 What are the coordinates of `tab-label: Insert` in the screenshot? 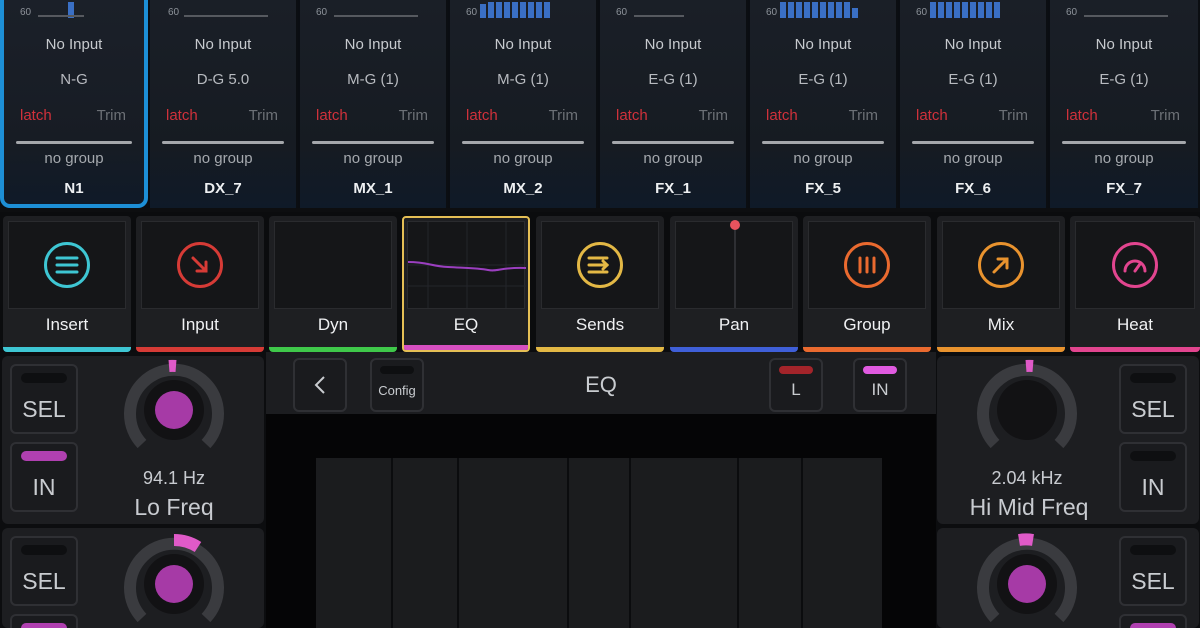 It's located at (67, 324).